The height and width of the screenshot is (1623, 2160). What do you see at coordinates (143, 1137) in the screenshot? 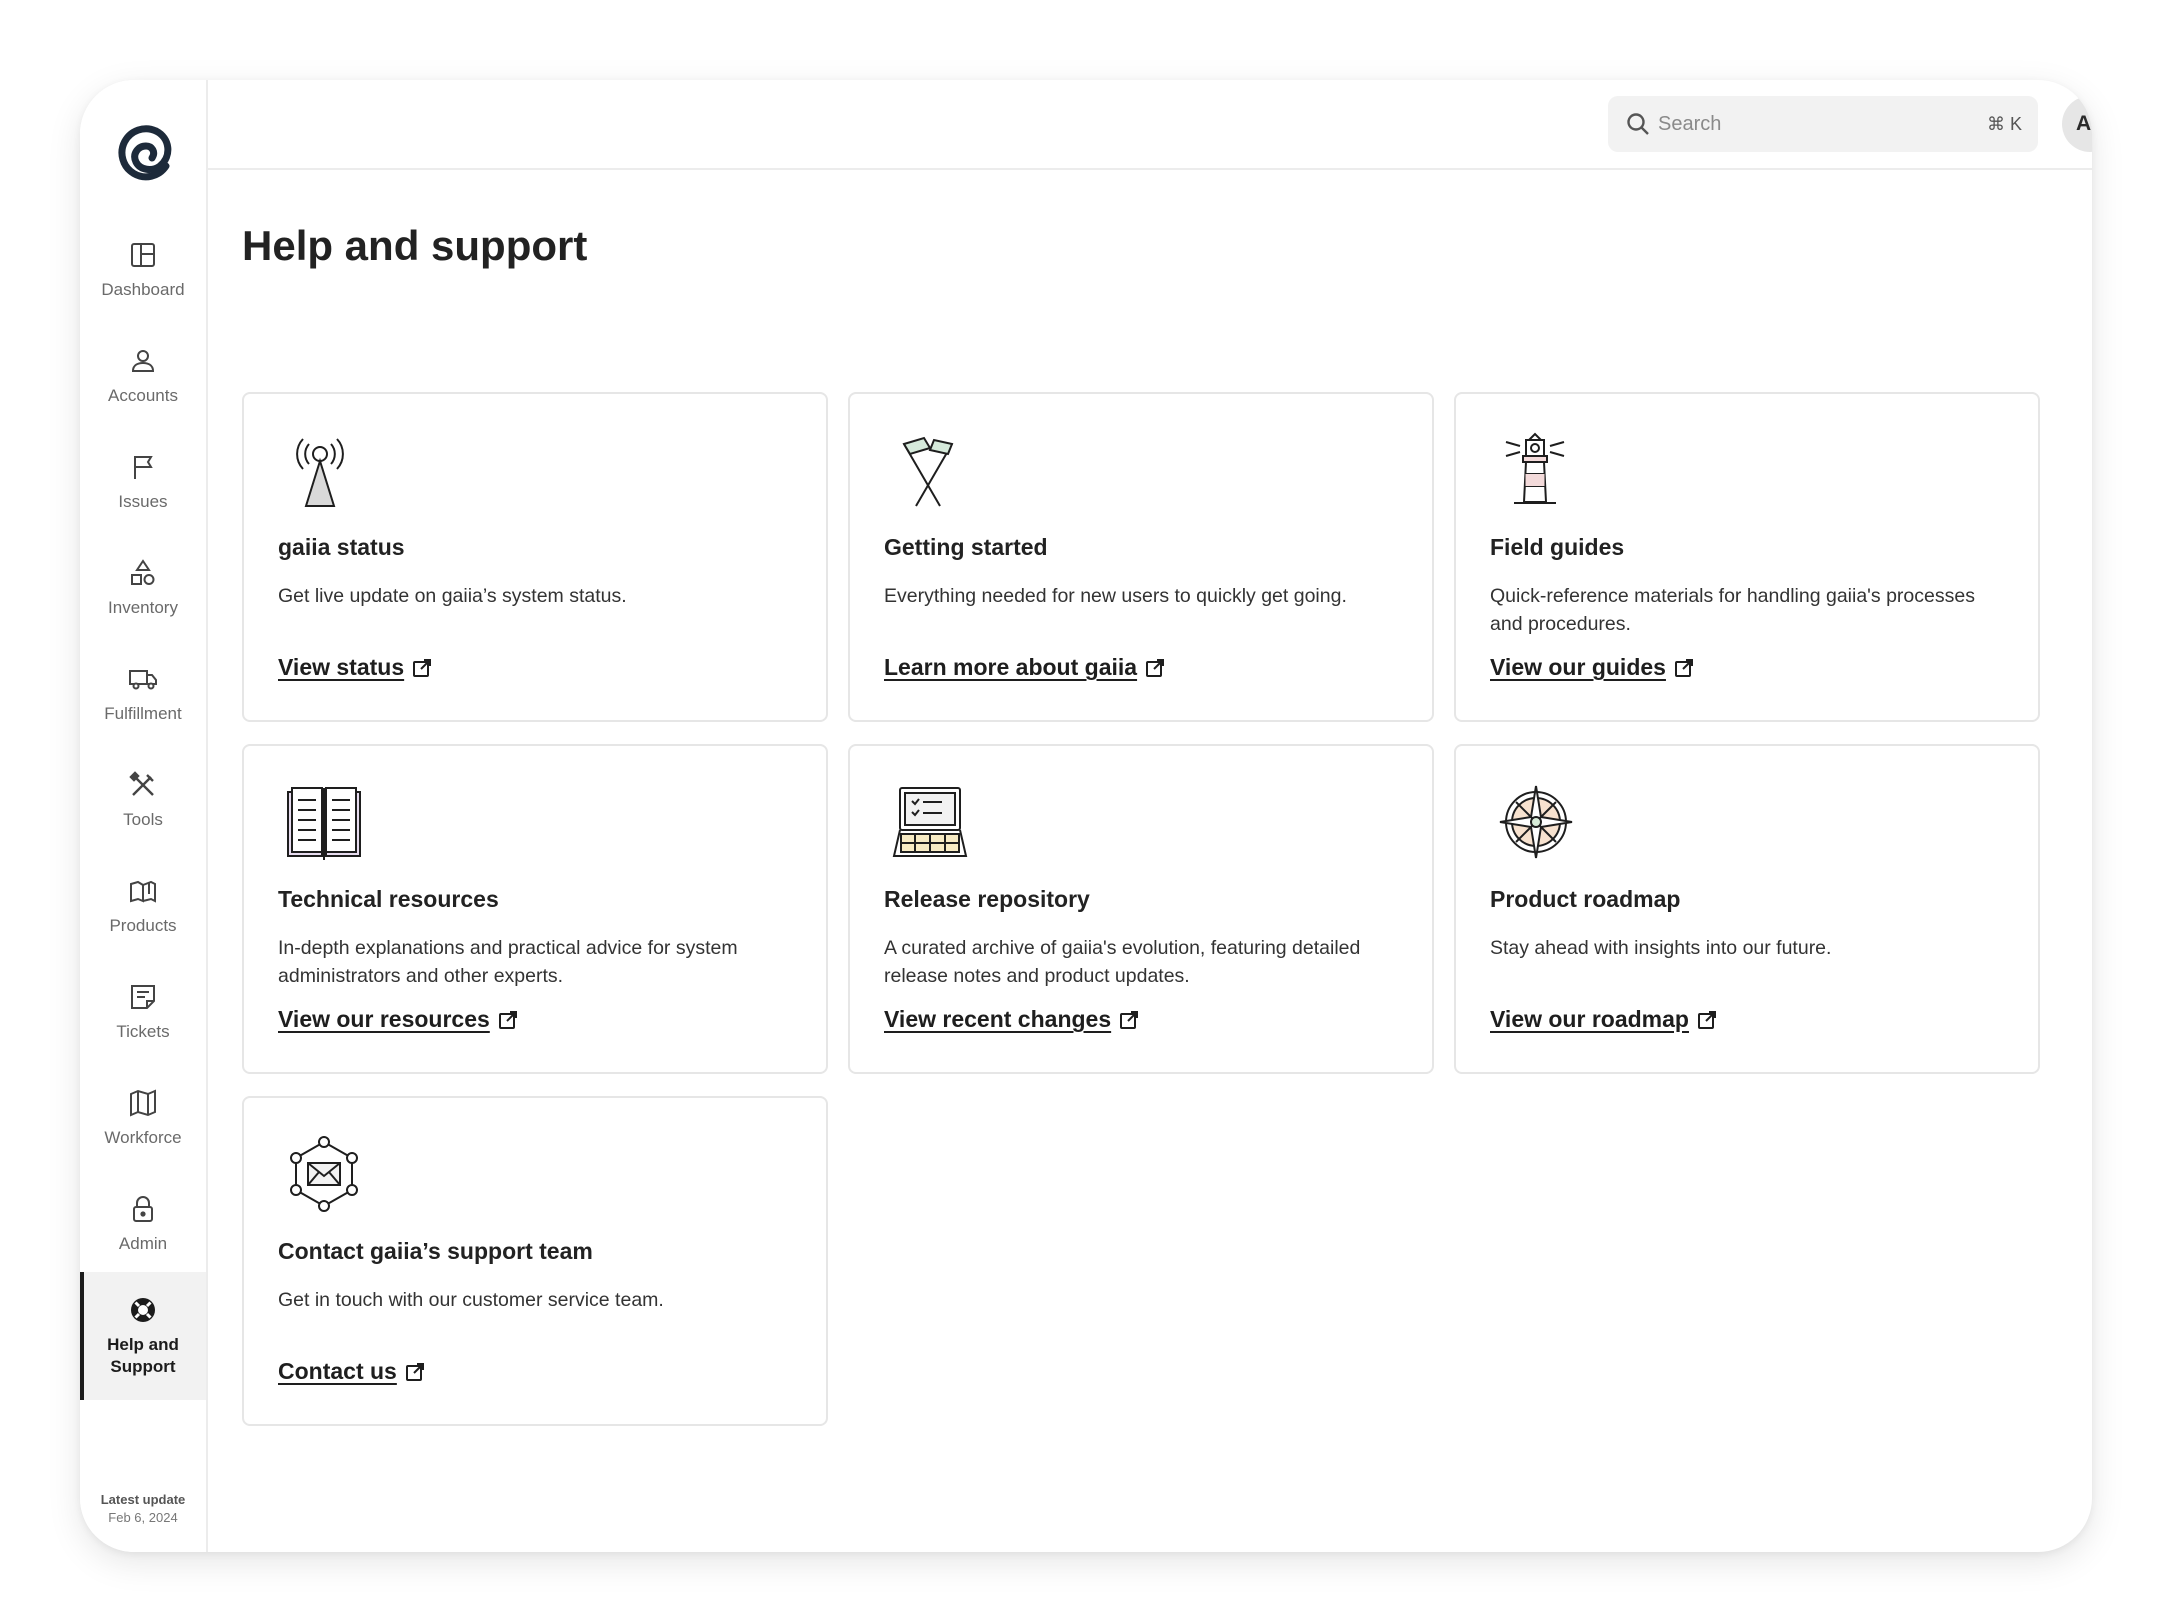
I see `sidebar-item-label: Workforce` at bounding box center [143, 1137].